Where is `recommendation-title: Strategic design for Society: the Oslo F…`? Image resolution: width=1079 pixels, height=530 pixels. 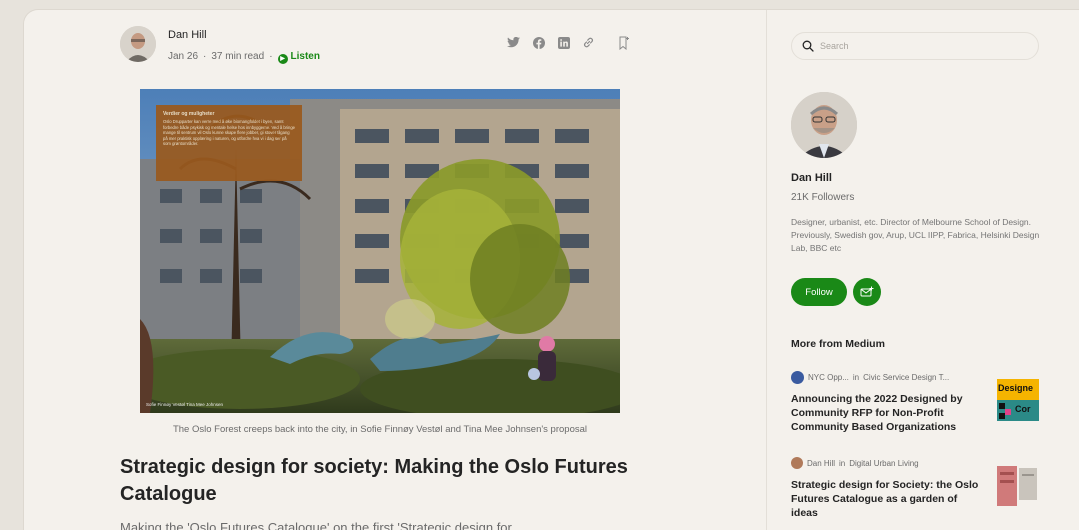 recommendation-title: Strategic design for Society: the Oslo F… is located at coordinates (886, 499).